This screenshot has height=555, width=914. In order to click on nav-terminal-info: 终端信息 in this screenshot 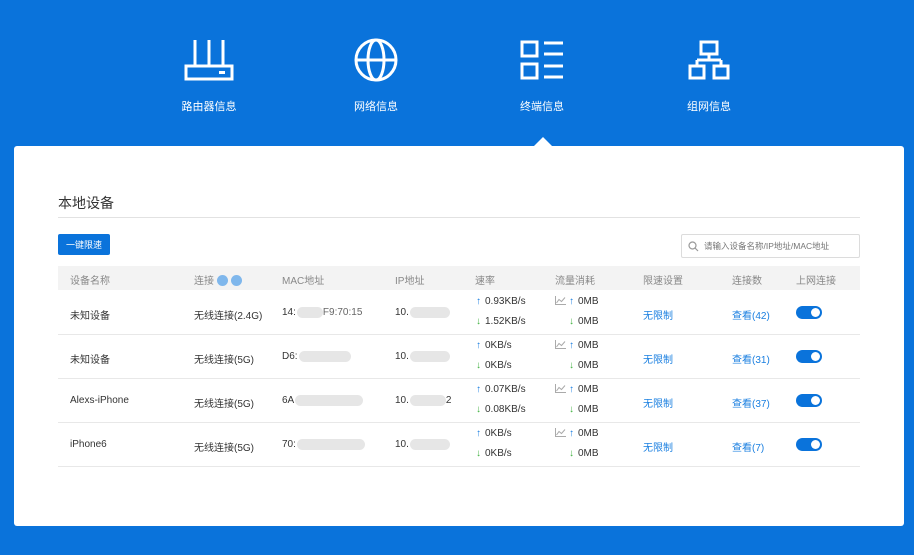, I will do `click(542, 74)`.